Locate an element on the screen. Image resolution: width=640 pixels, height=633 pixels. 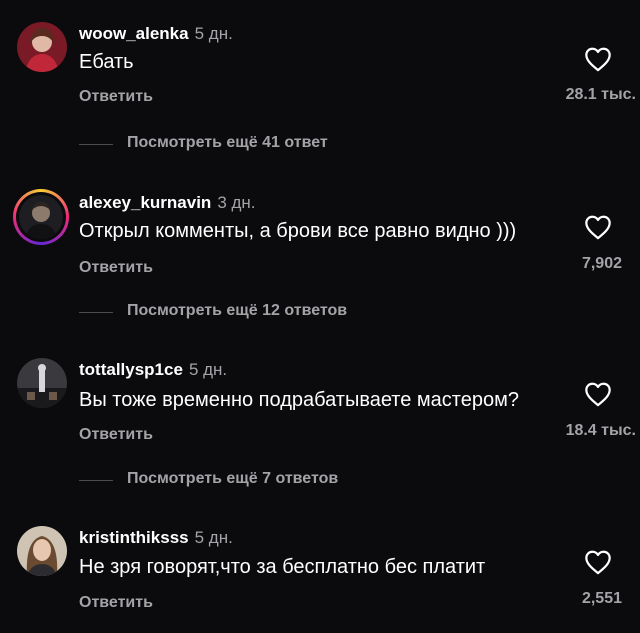
comment-header: kristinthiksss 5 дн. is located at coordinates (156, 538).